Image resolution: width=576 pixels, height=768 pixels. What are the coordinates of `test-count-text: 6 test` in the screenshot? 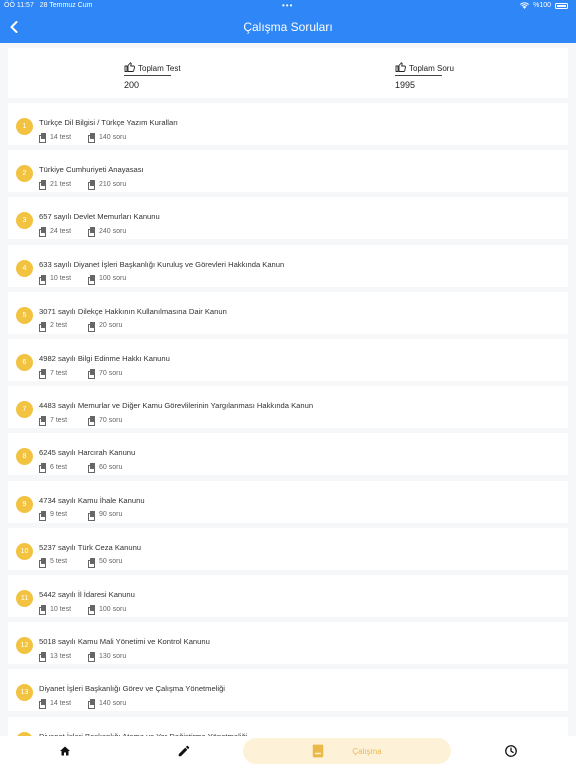 It's located at (59, 467).